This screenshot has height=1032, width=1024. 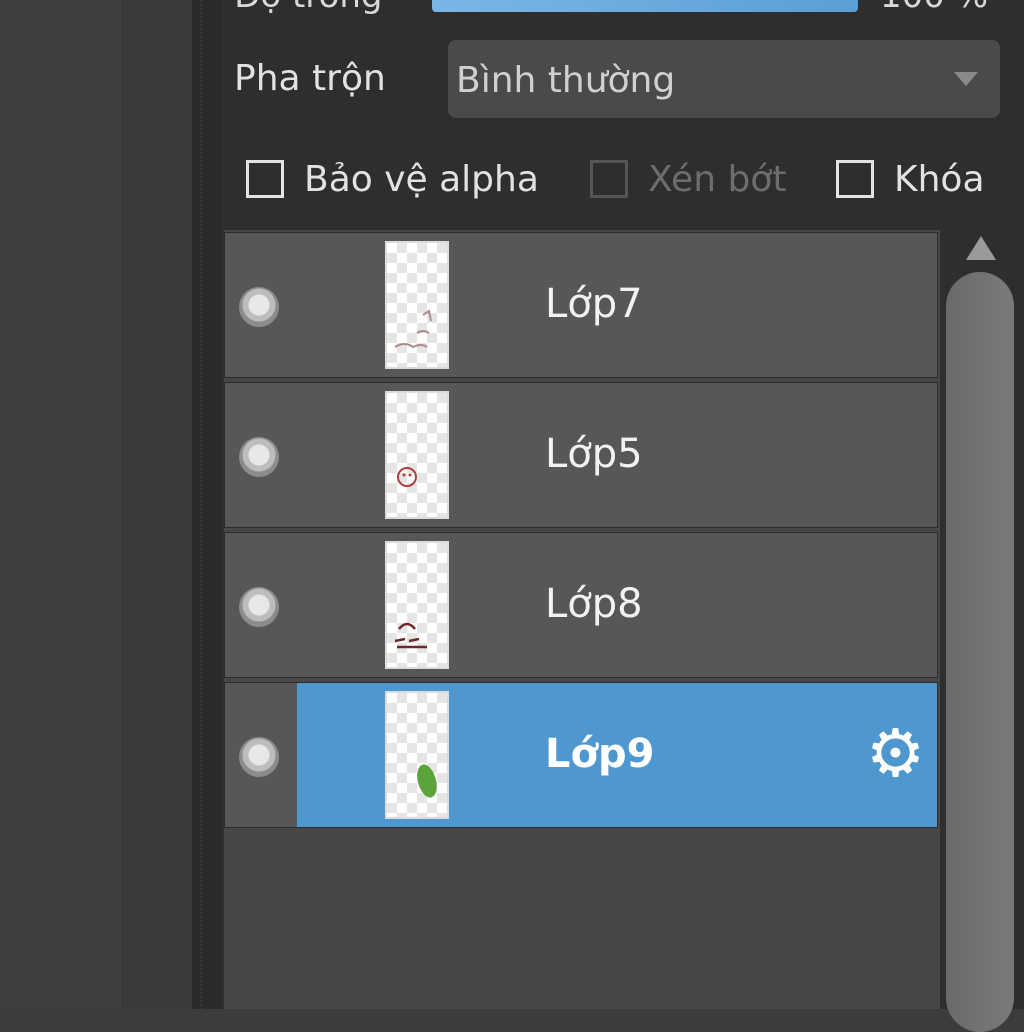 What do you see at coordinates (594, 304) in the screenshot?
I see `layer-name: Lớp7` at bounding box center [594, 304].